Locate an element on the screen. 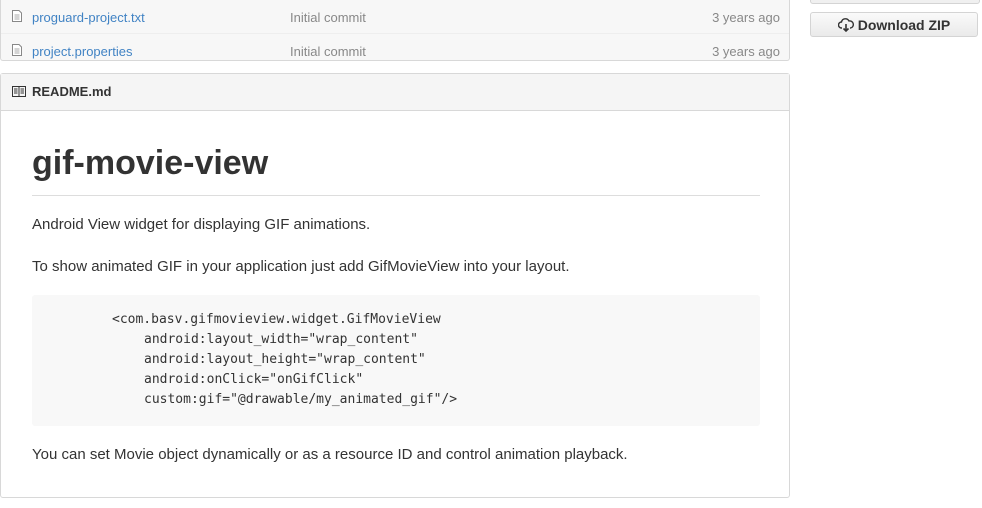  clone-url-box is located at coordinates (895, 2).